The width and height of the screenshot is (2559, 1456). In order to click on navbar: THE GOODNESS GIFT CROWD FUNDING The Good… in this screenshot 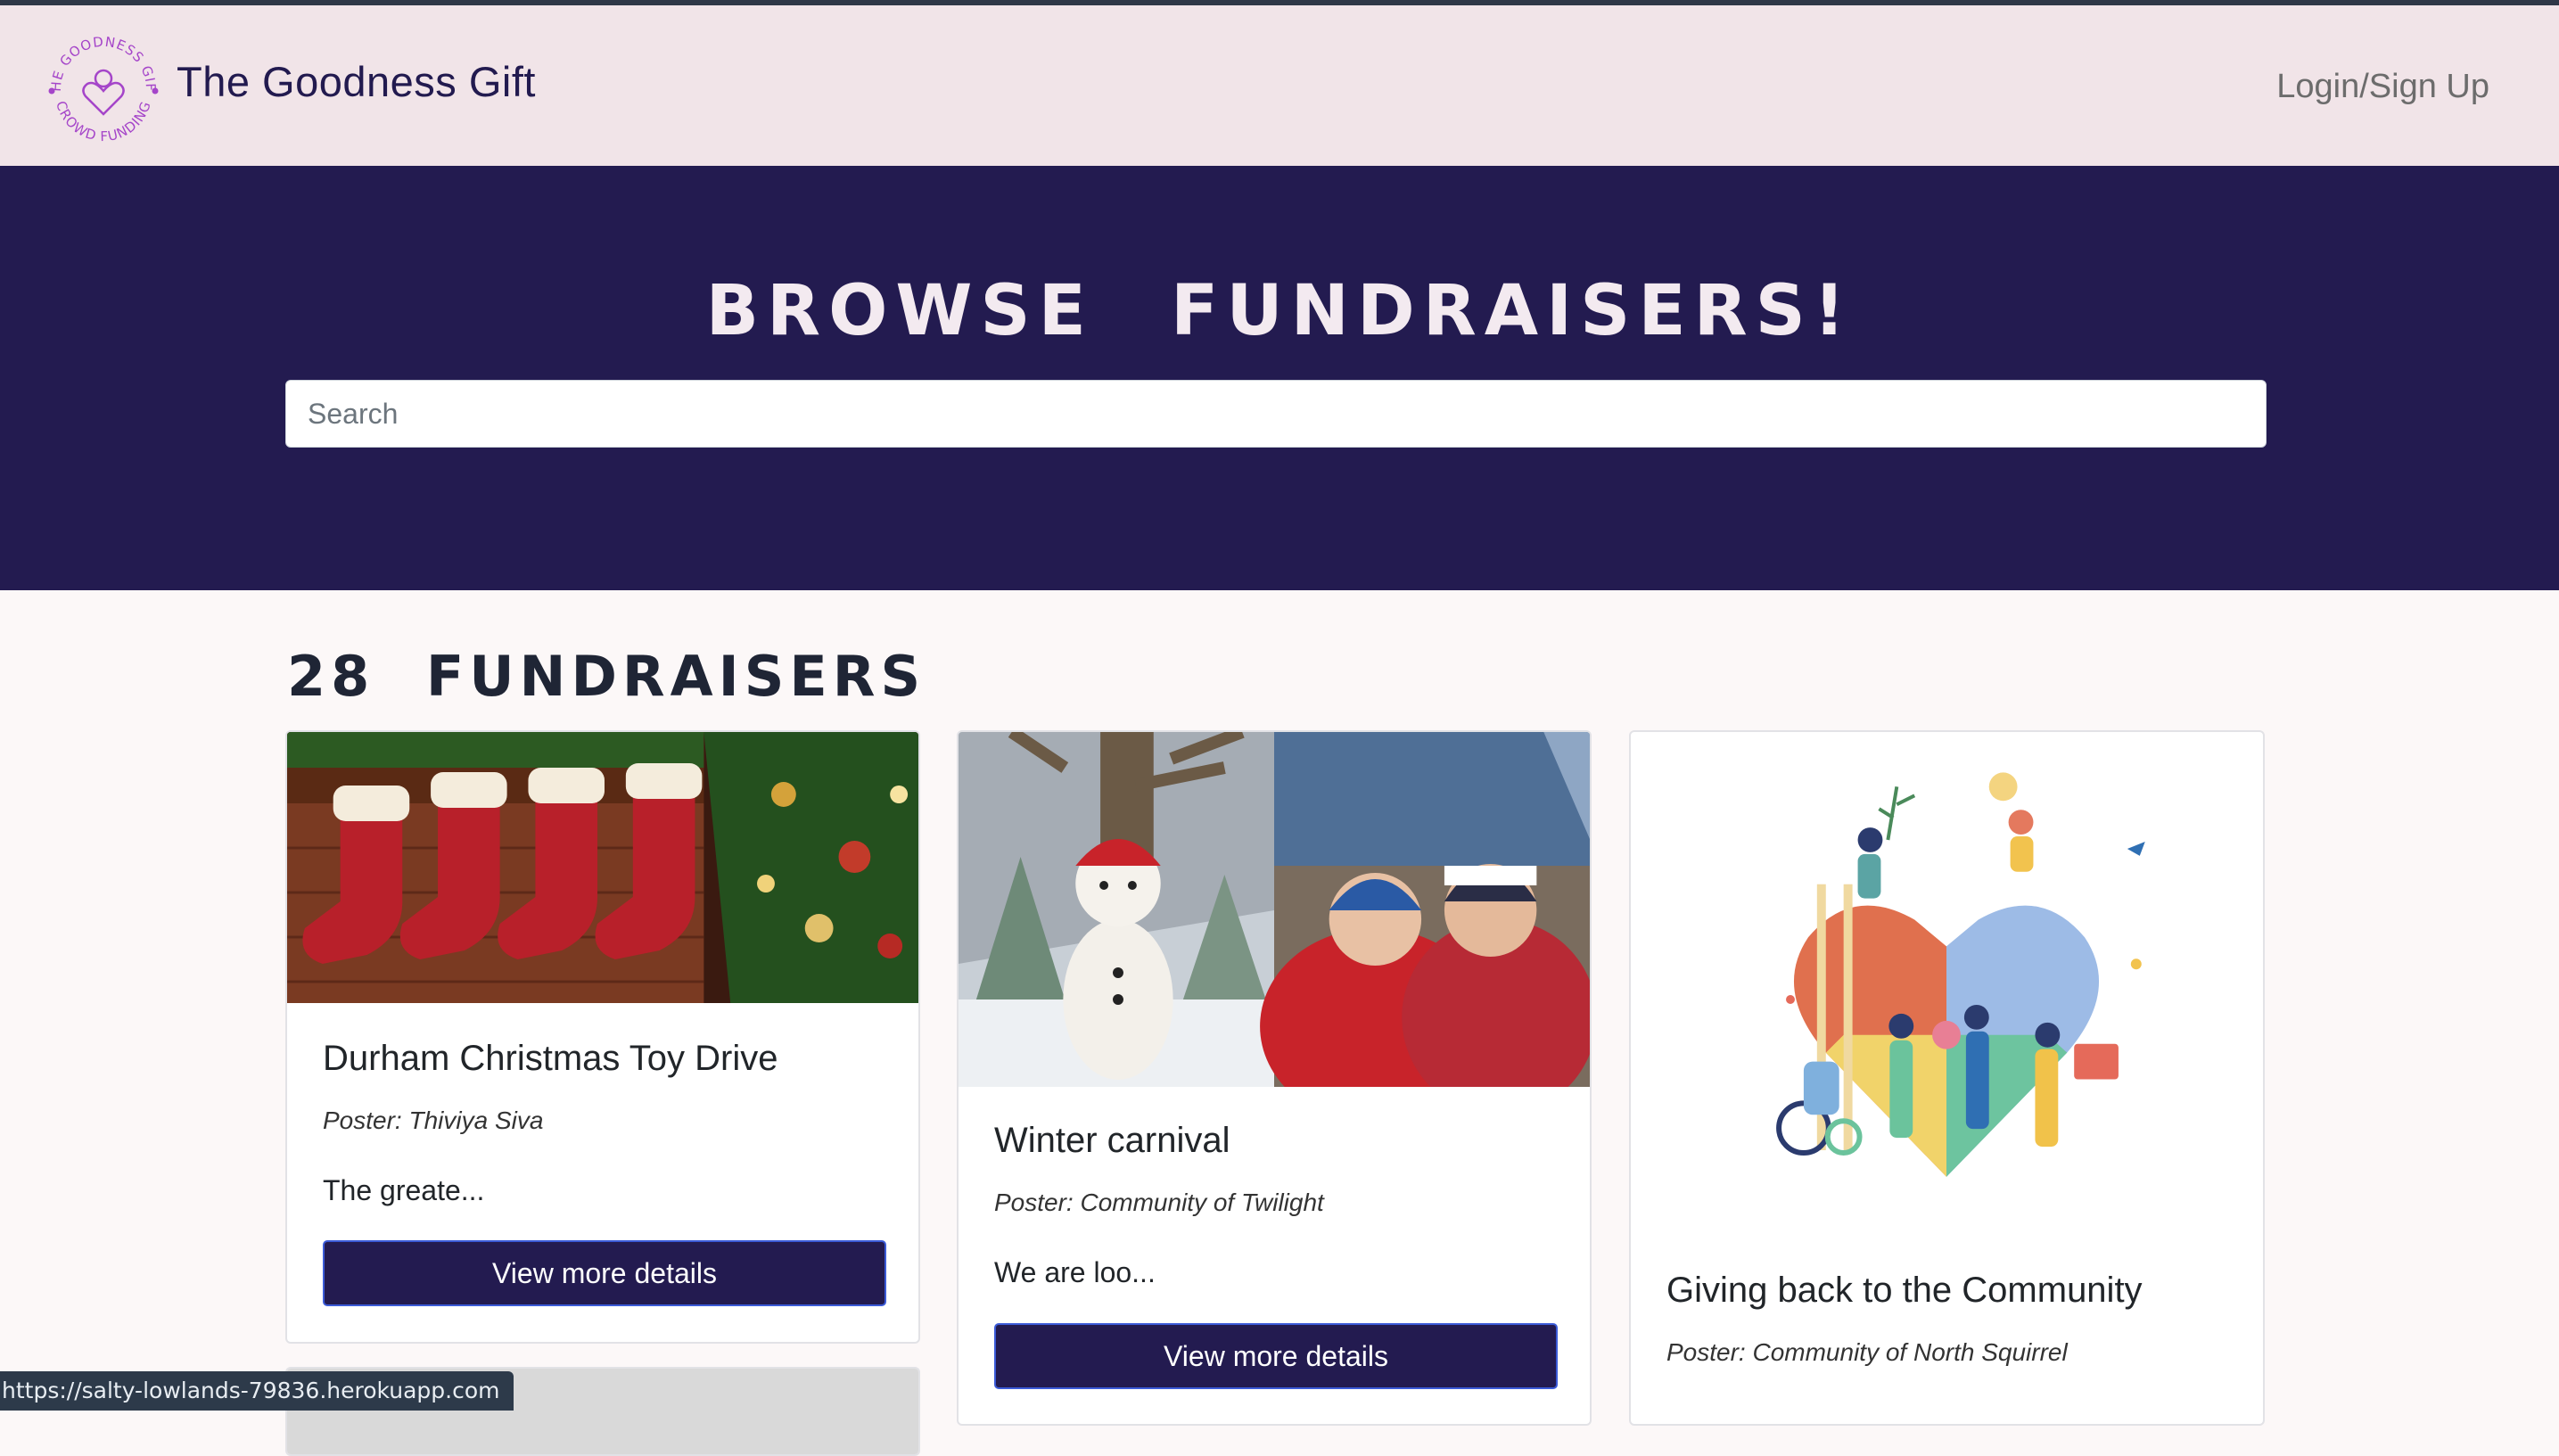, I will do `click(1279, 85)`.